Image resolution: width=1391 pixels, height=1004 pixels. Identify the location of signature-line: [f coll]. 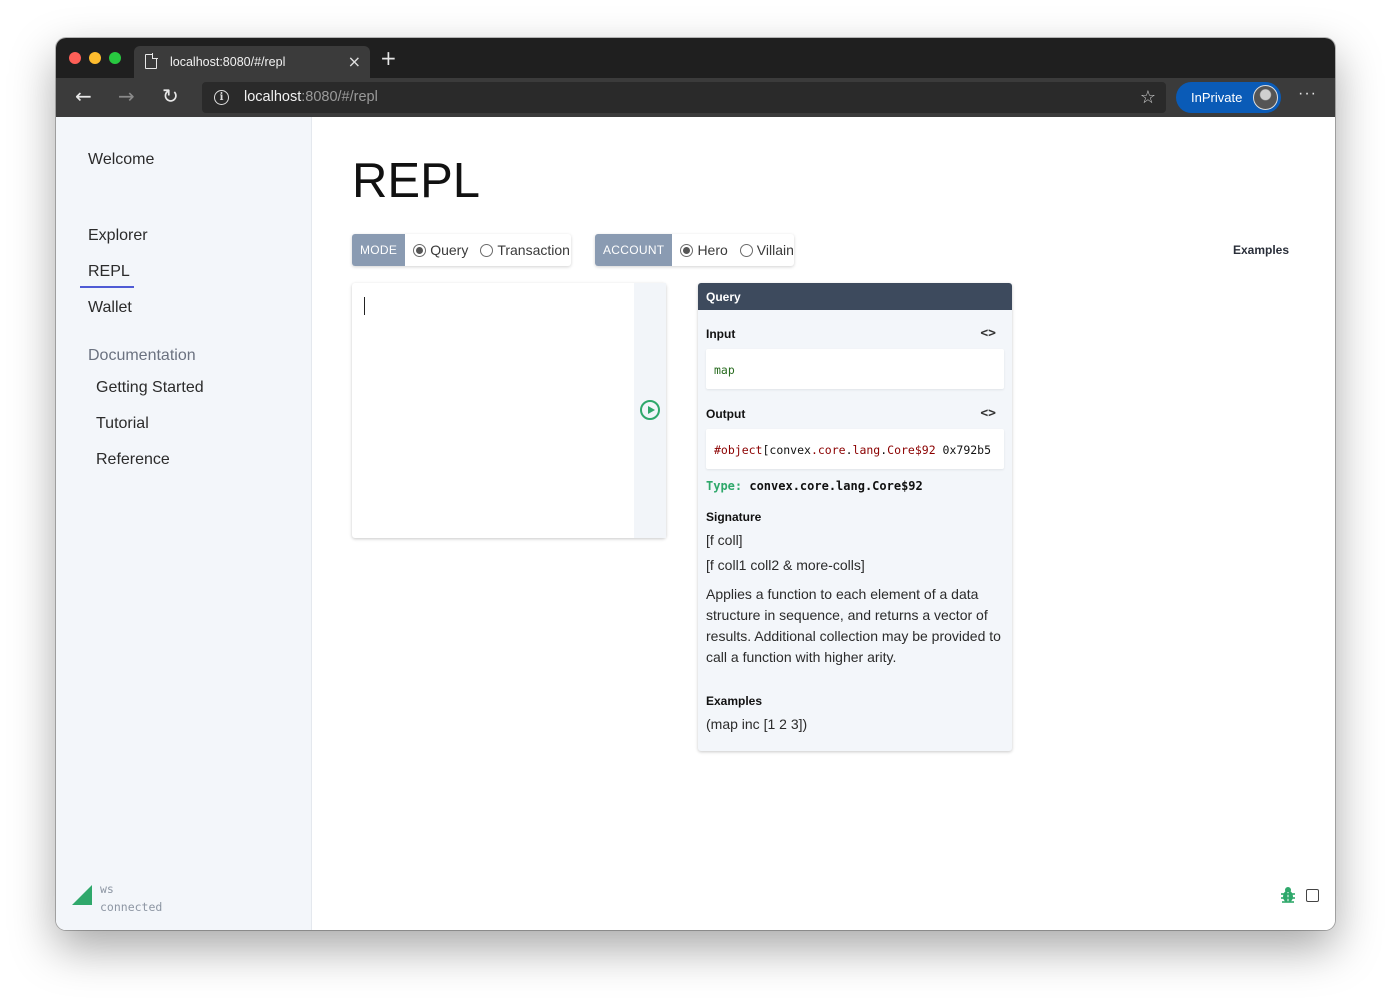
(724, 540).